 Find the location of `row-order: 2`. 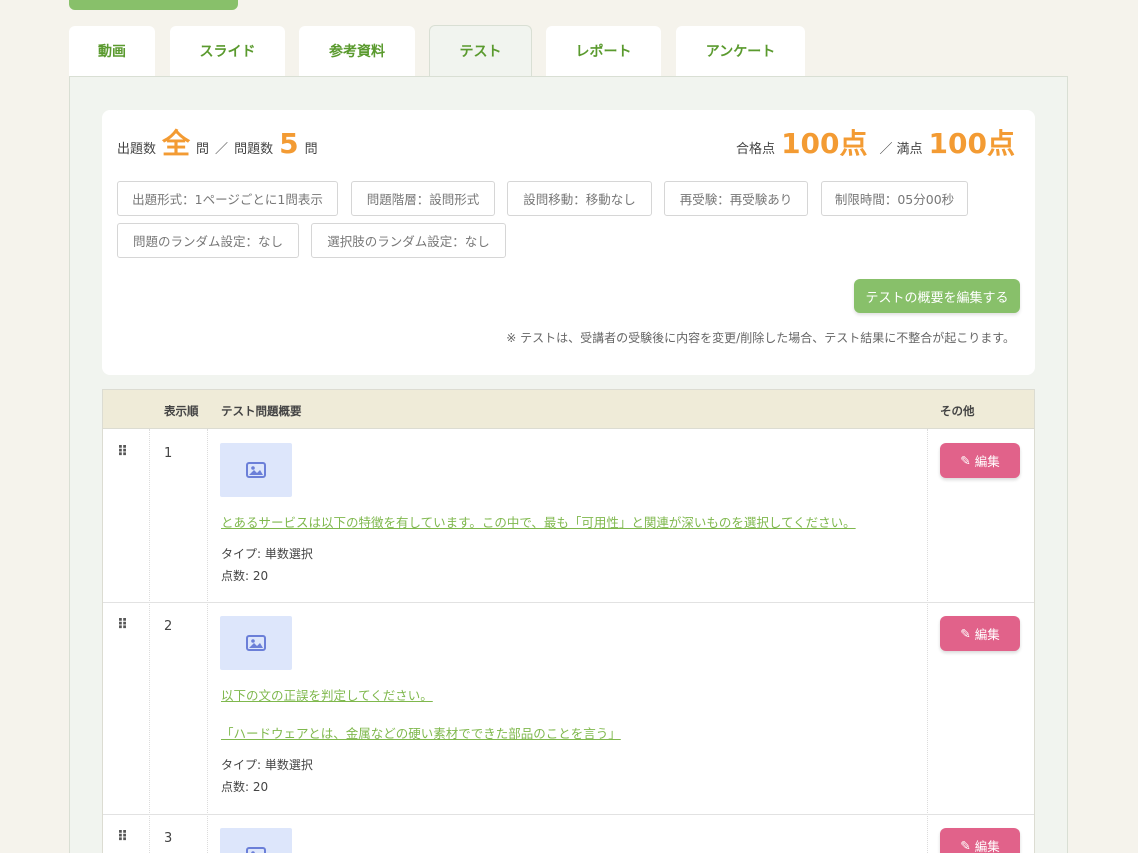

row-order: 2 is located at coordinates (168, 626).